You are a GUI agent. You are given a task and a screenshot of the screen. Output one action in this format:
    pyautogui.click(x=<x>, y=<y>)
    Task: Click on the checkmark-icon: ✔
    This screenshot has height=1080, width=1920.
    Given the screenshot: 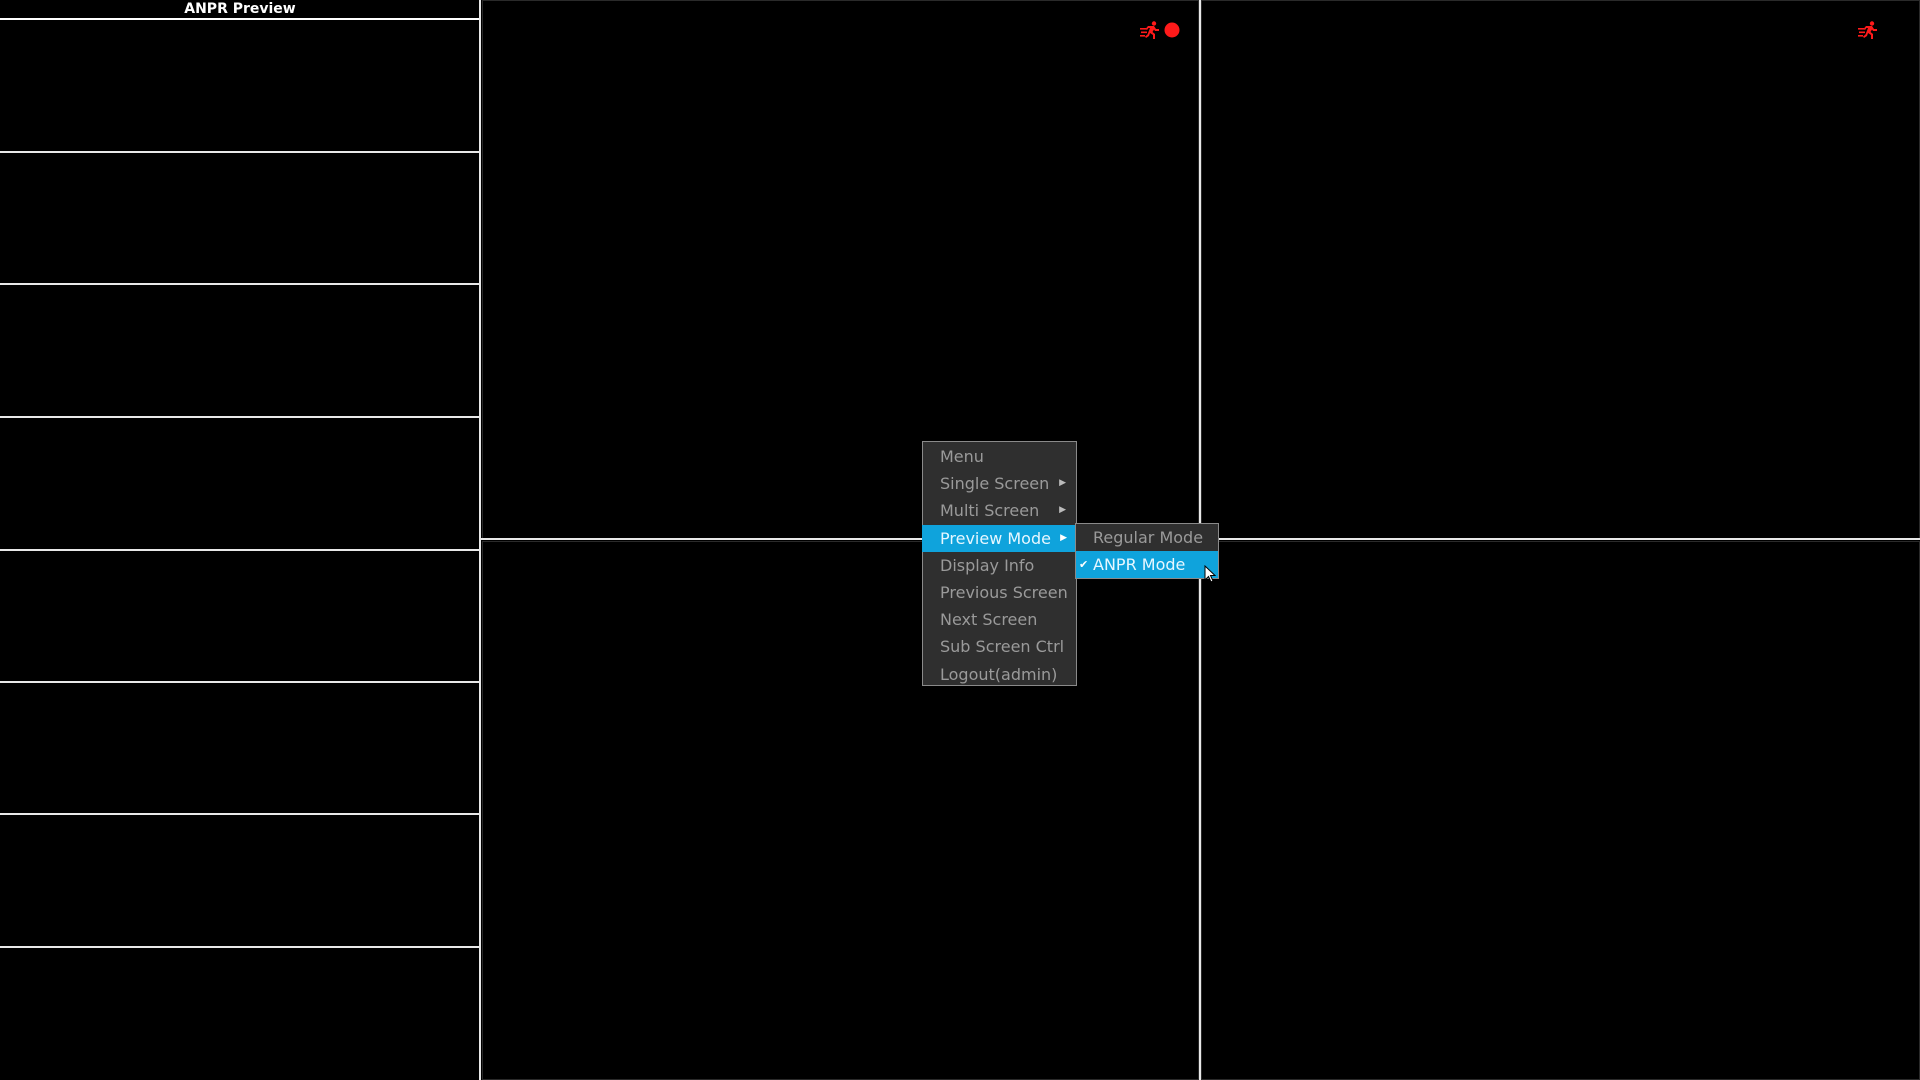 What is the action you would take?
    pyautogui.click(x=1084, y=564)
    